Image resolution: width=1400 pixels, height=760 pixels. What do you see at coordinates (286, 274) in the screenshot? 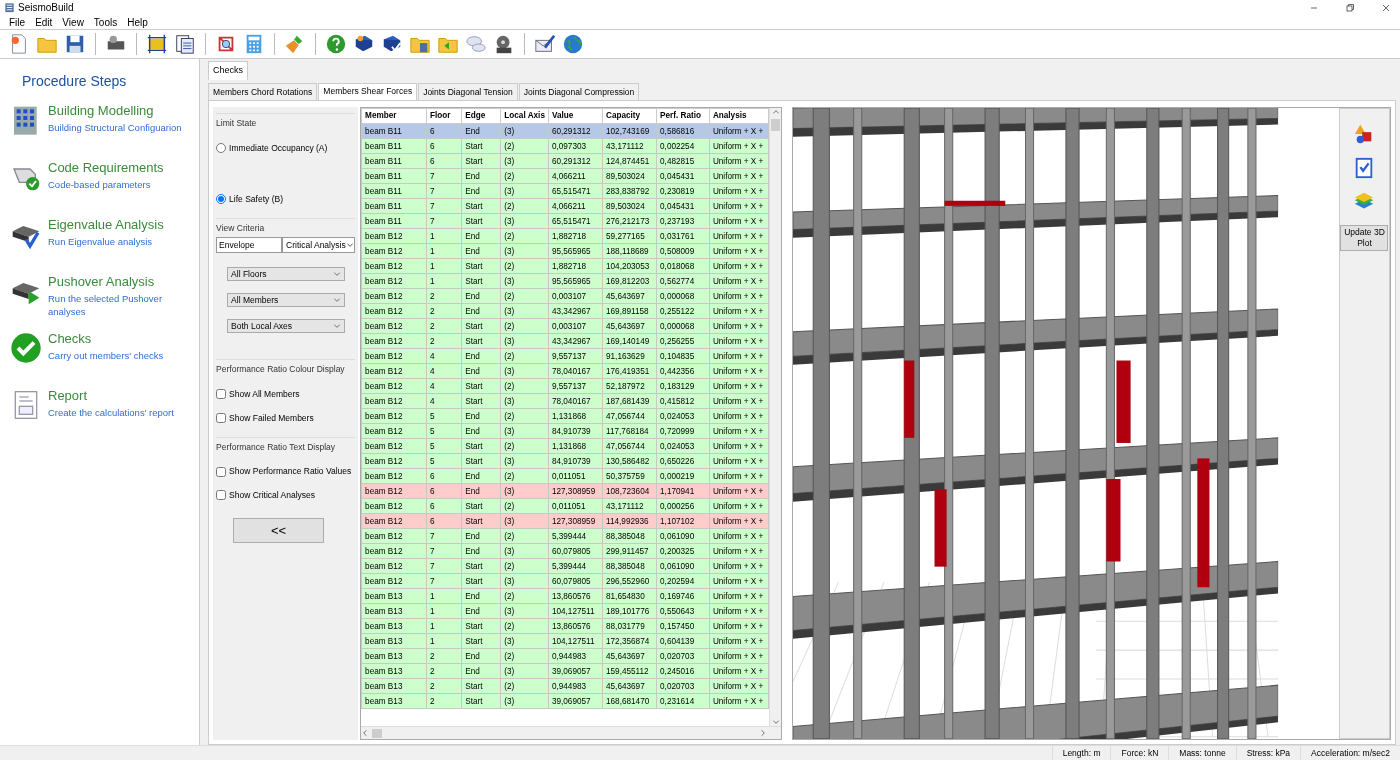
I see `filter-dropdown: All Floors` at bounding box center [286, 274].